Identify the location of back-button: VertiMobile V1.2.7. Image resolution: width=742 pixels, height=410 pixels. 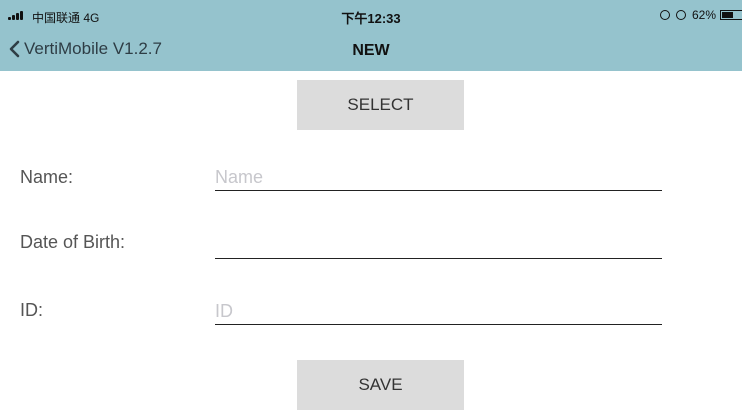
(85, 49).